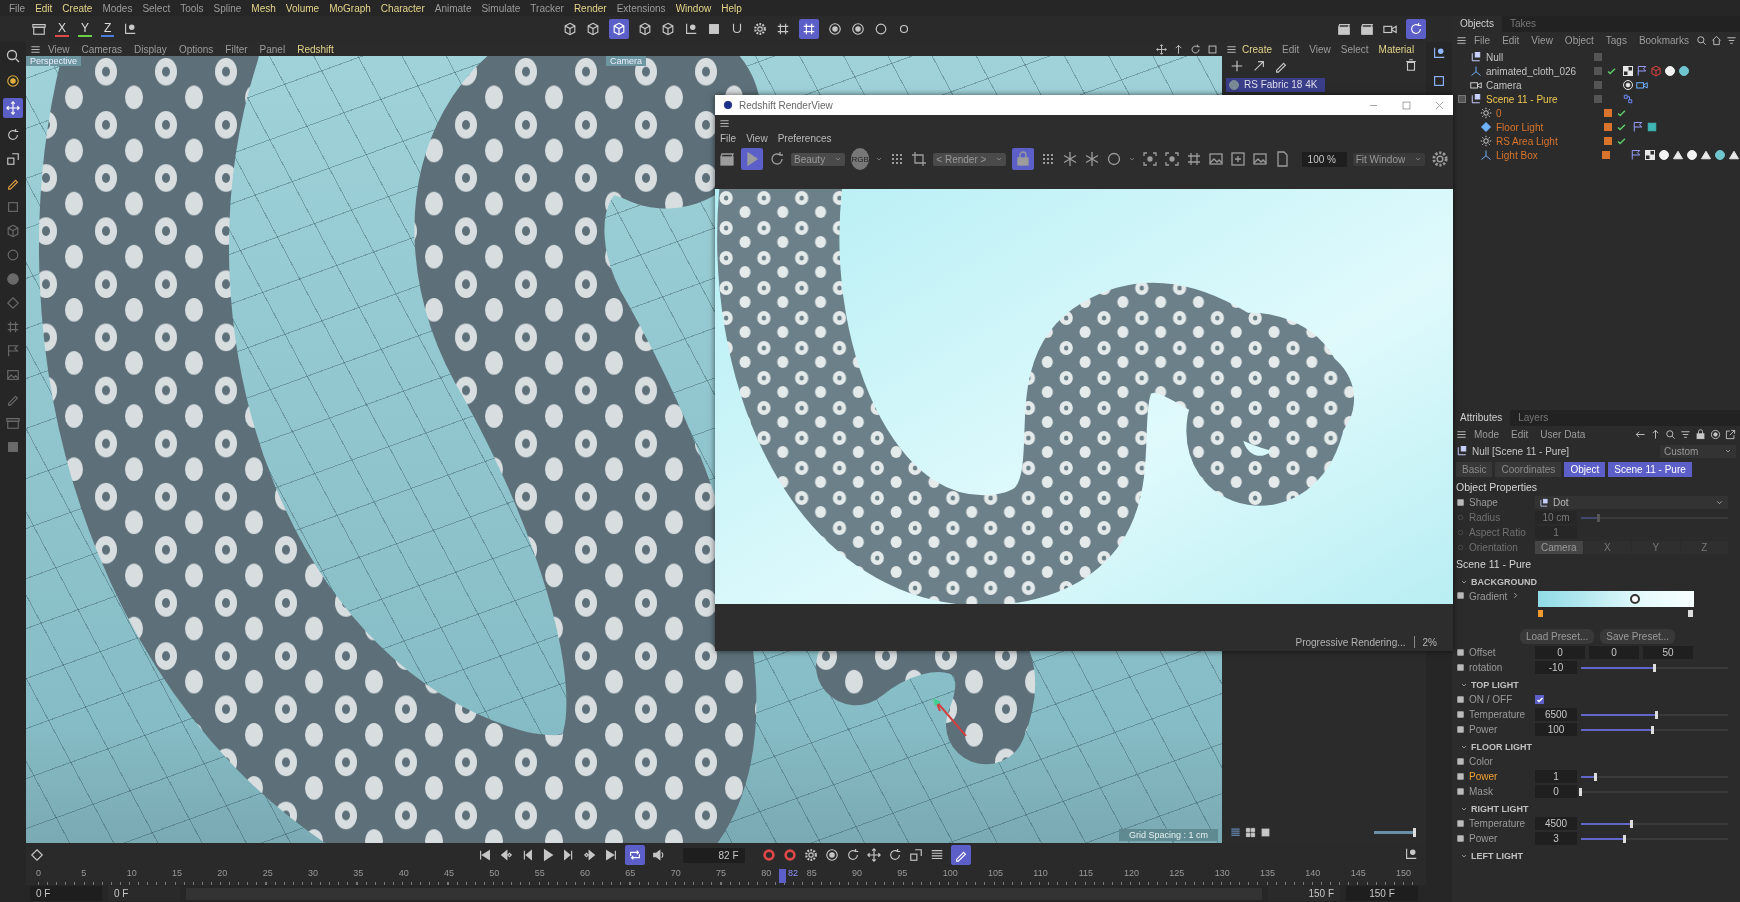  I want to click on object-name: RS Area Light, so click(1548, 141).